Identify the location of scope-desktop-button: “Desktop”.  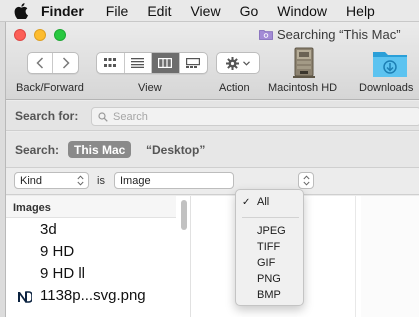
(175, 150).